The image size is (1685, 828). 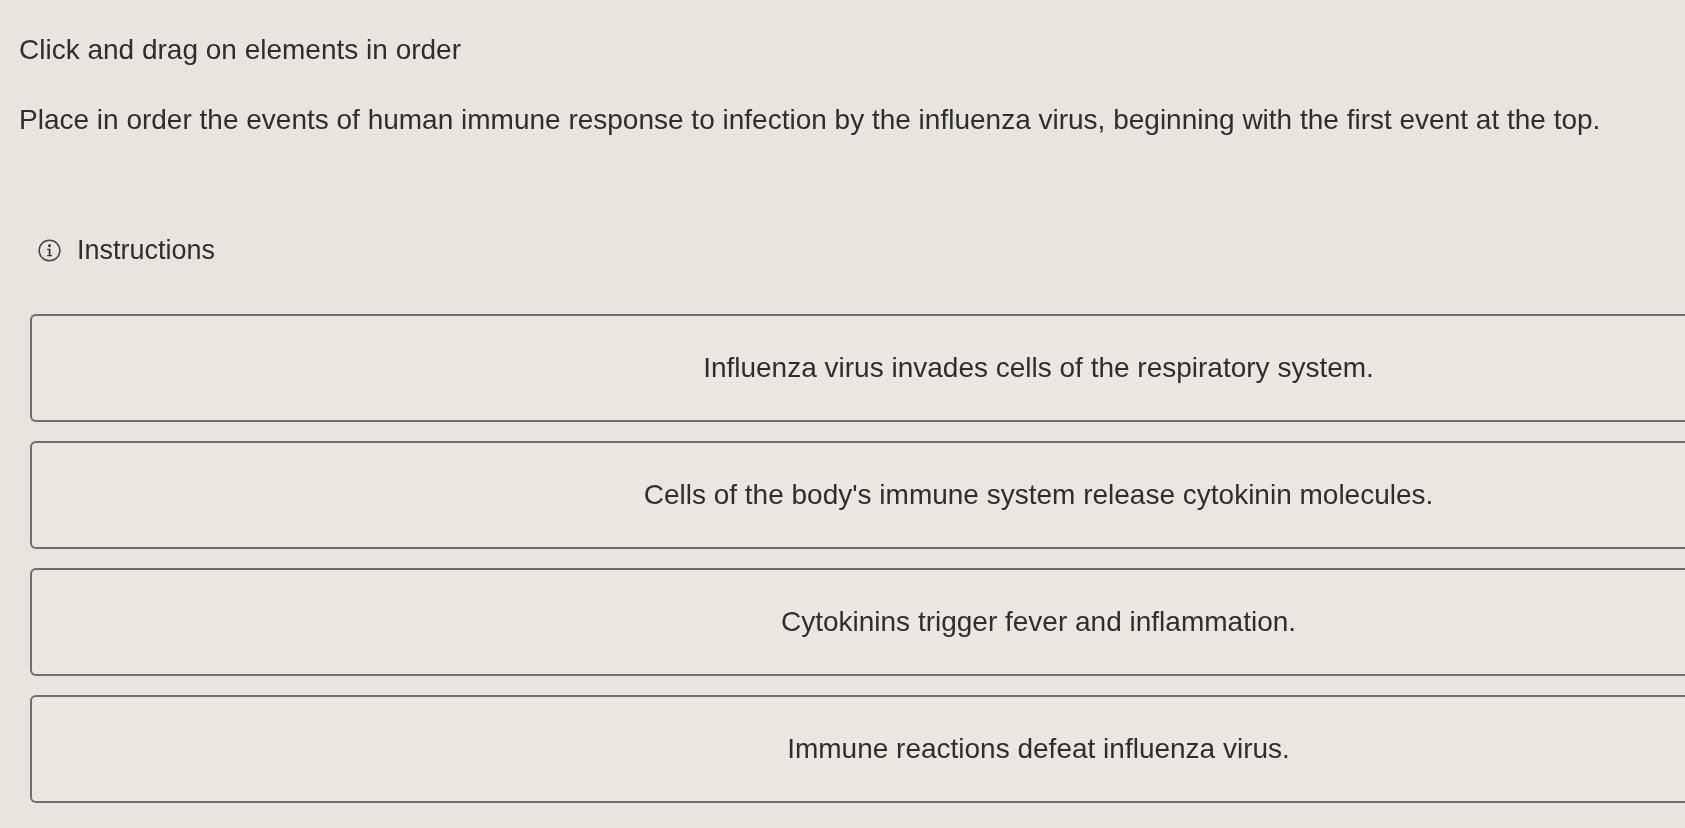 I want to click on draggable-item: Immune reactions defeat influenza virus., so click(x=857, y=748).